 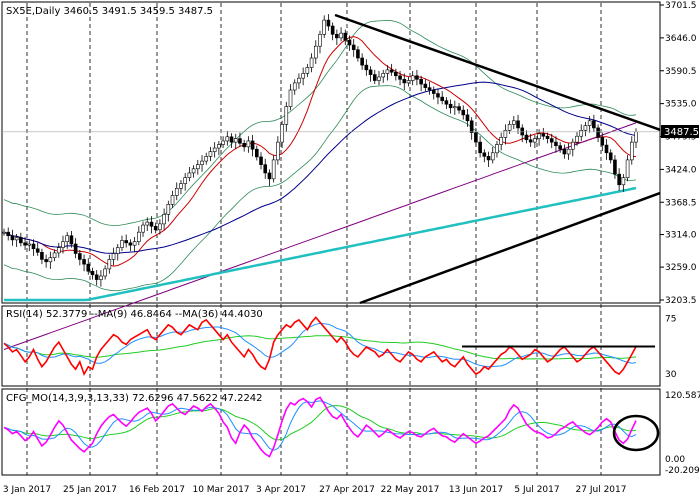 What do you see at coordinates (601, 490) in the screenshot?
I see `x-tick-label: 27 Jul 2017` at bounding box center [601, 490].